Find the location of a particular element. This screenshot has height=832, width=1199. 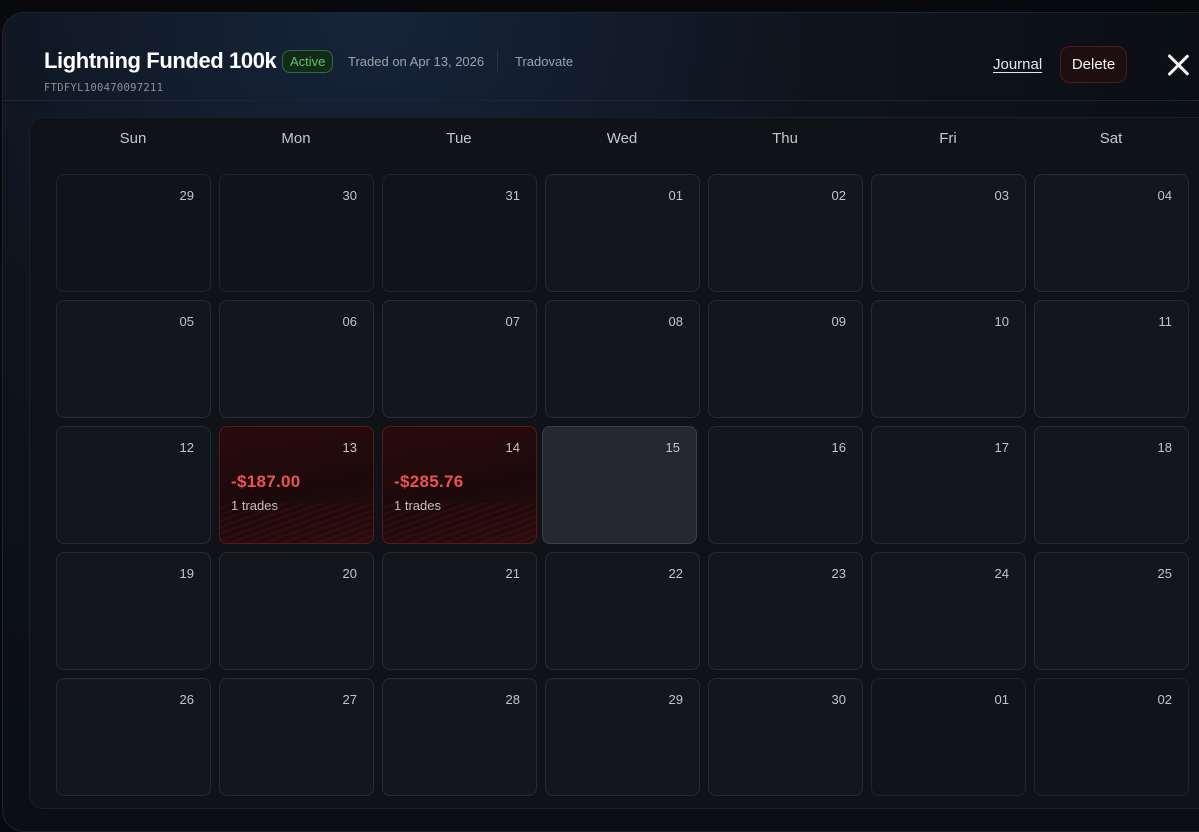

day-number: 13 is located at coordinates (349, 447).